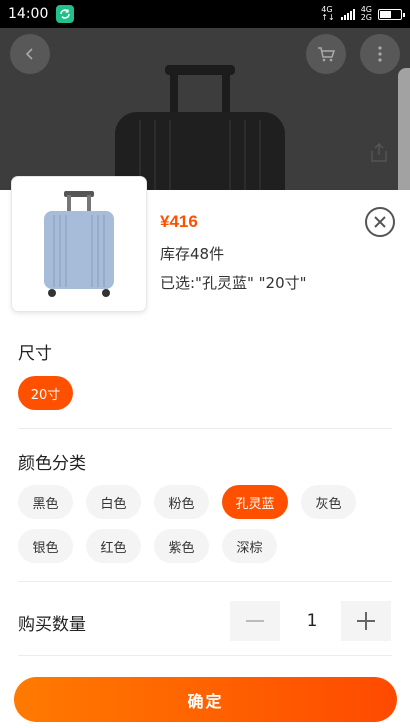 This screenshot has width=410, height=728. I want to click on close-button, so click(380, 222).